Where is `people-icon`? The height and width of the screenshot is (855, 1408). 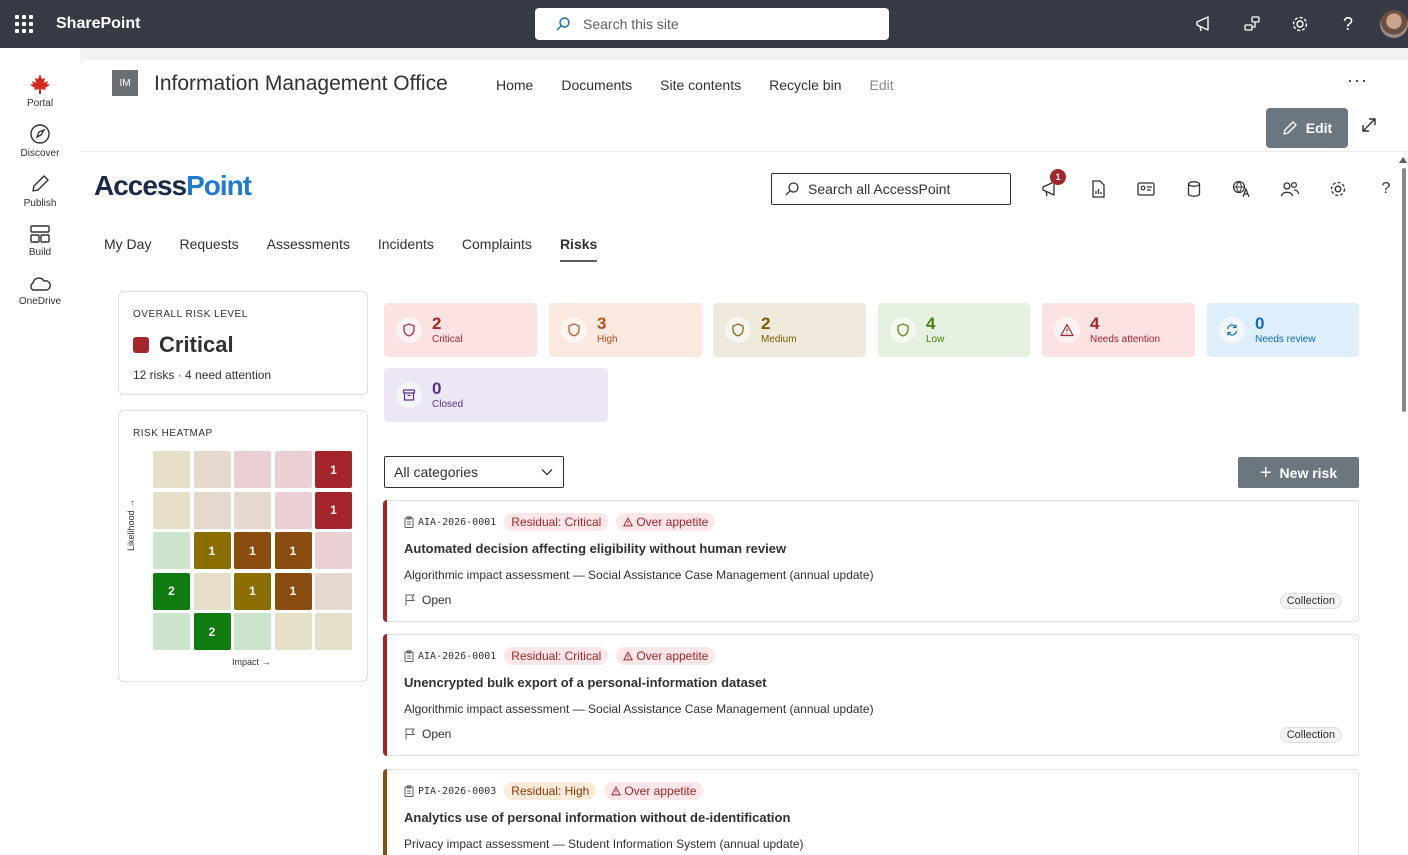 people-icon is located at coordinates (1290, 189).